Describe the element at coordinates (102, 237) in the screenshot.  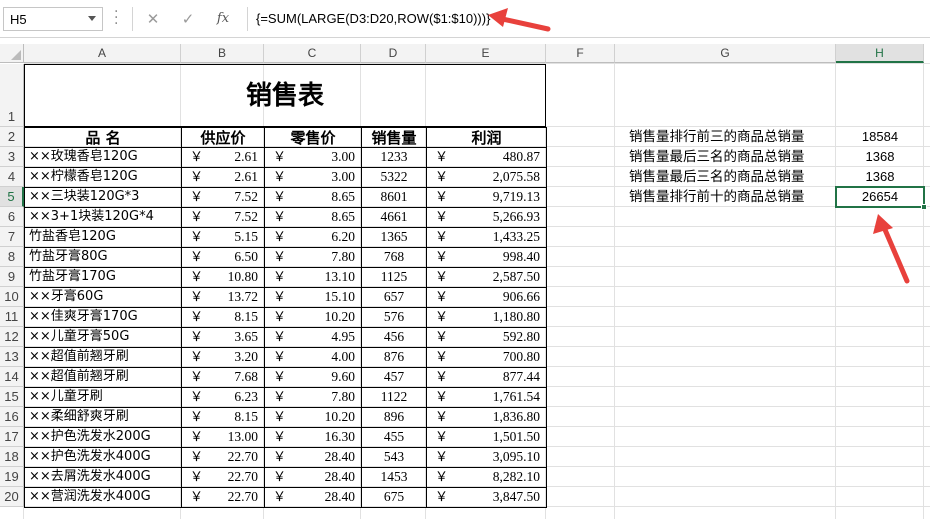
I see `product-name-cell: 竹盐香皂120G` at that location.